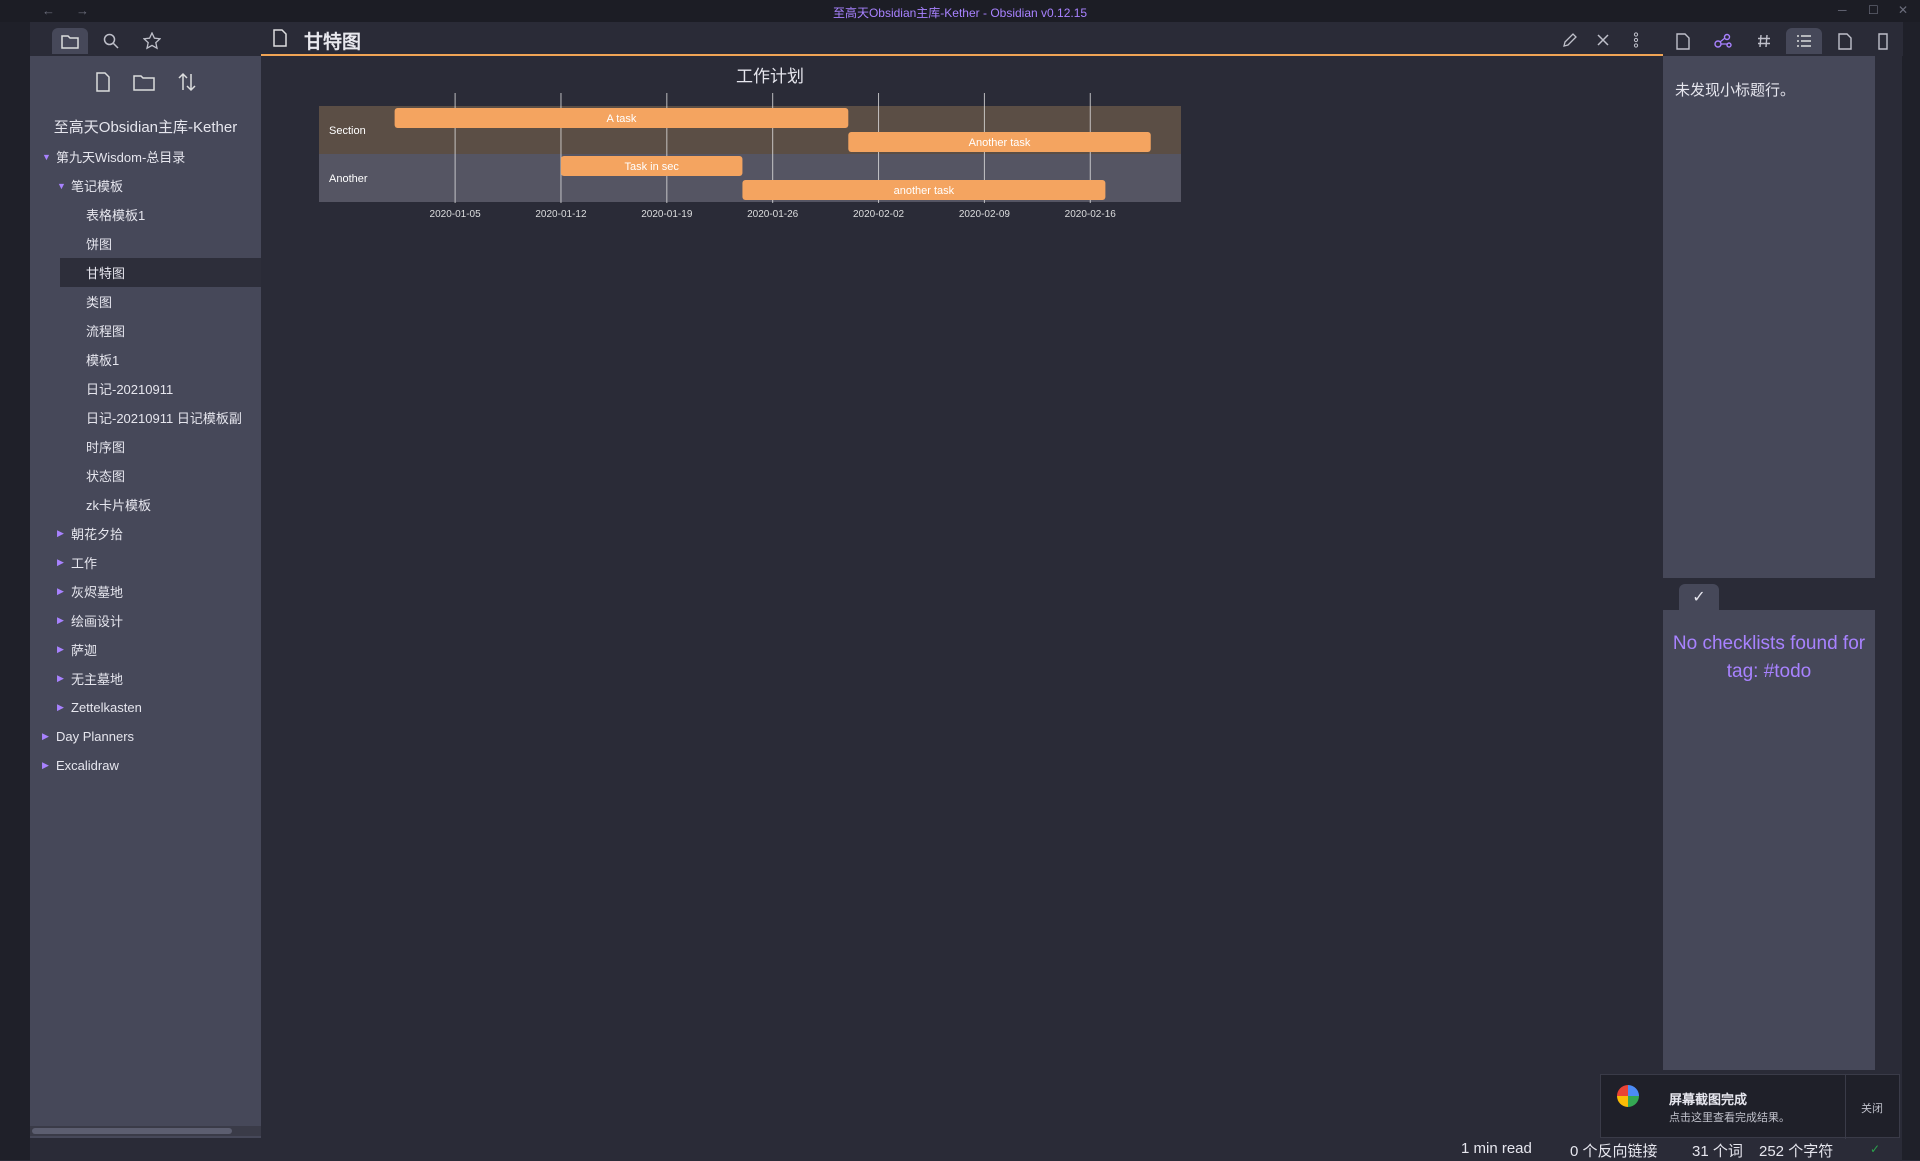 This screenshot has width=1920, height=1161. Describe the element at coordinates (160, 446) in the screenshot. I see `tree-item: 时序图` at that location.